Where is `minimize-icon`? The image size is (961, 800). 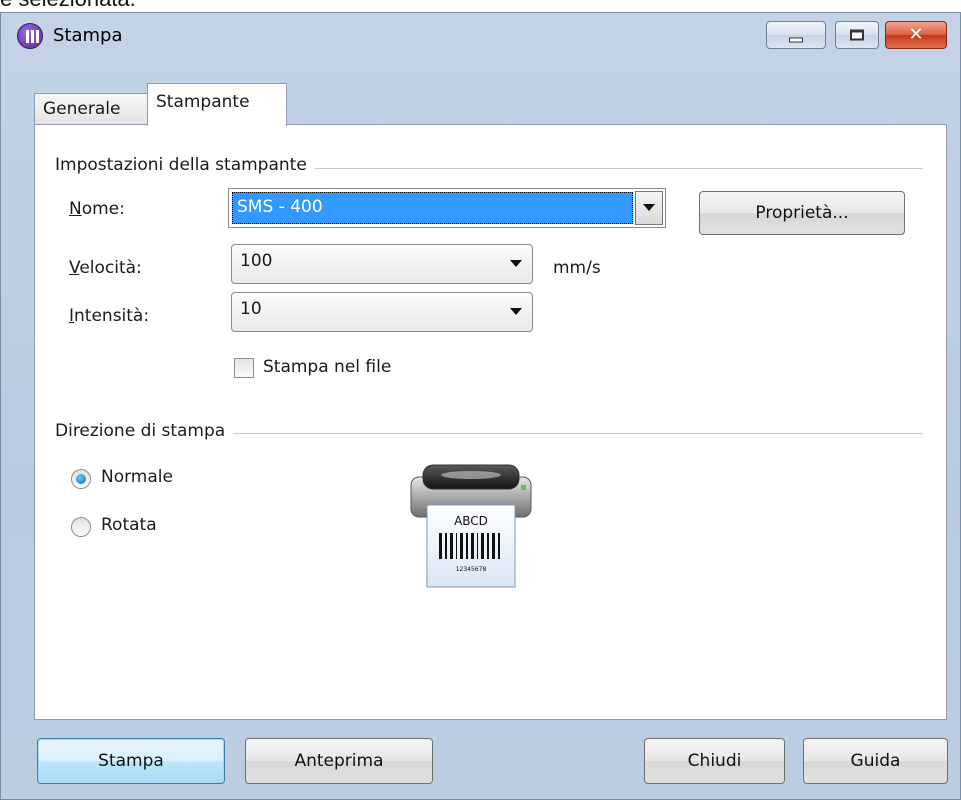
minimize-icon is located at coordinates (796, 40).